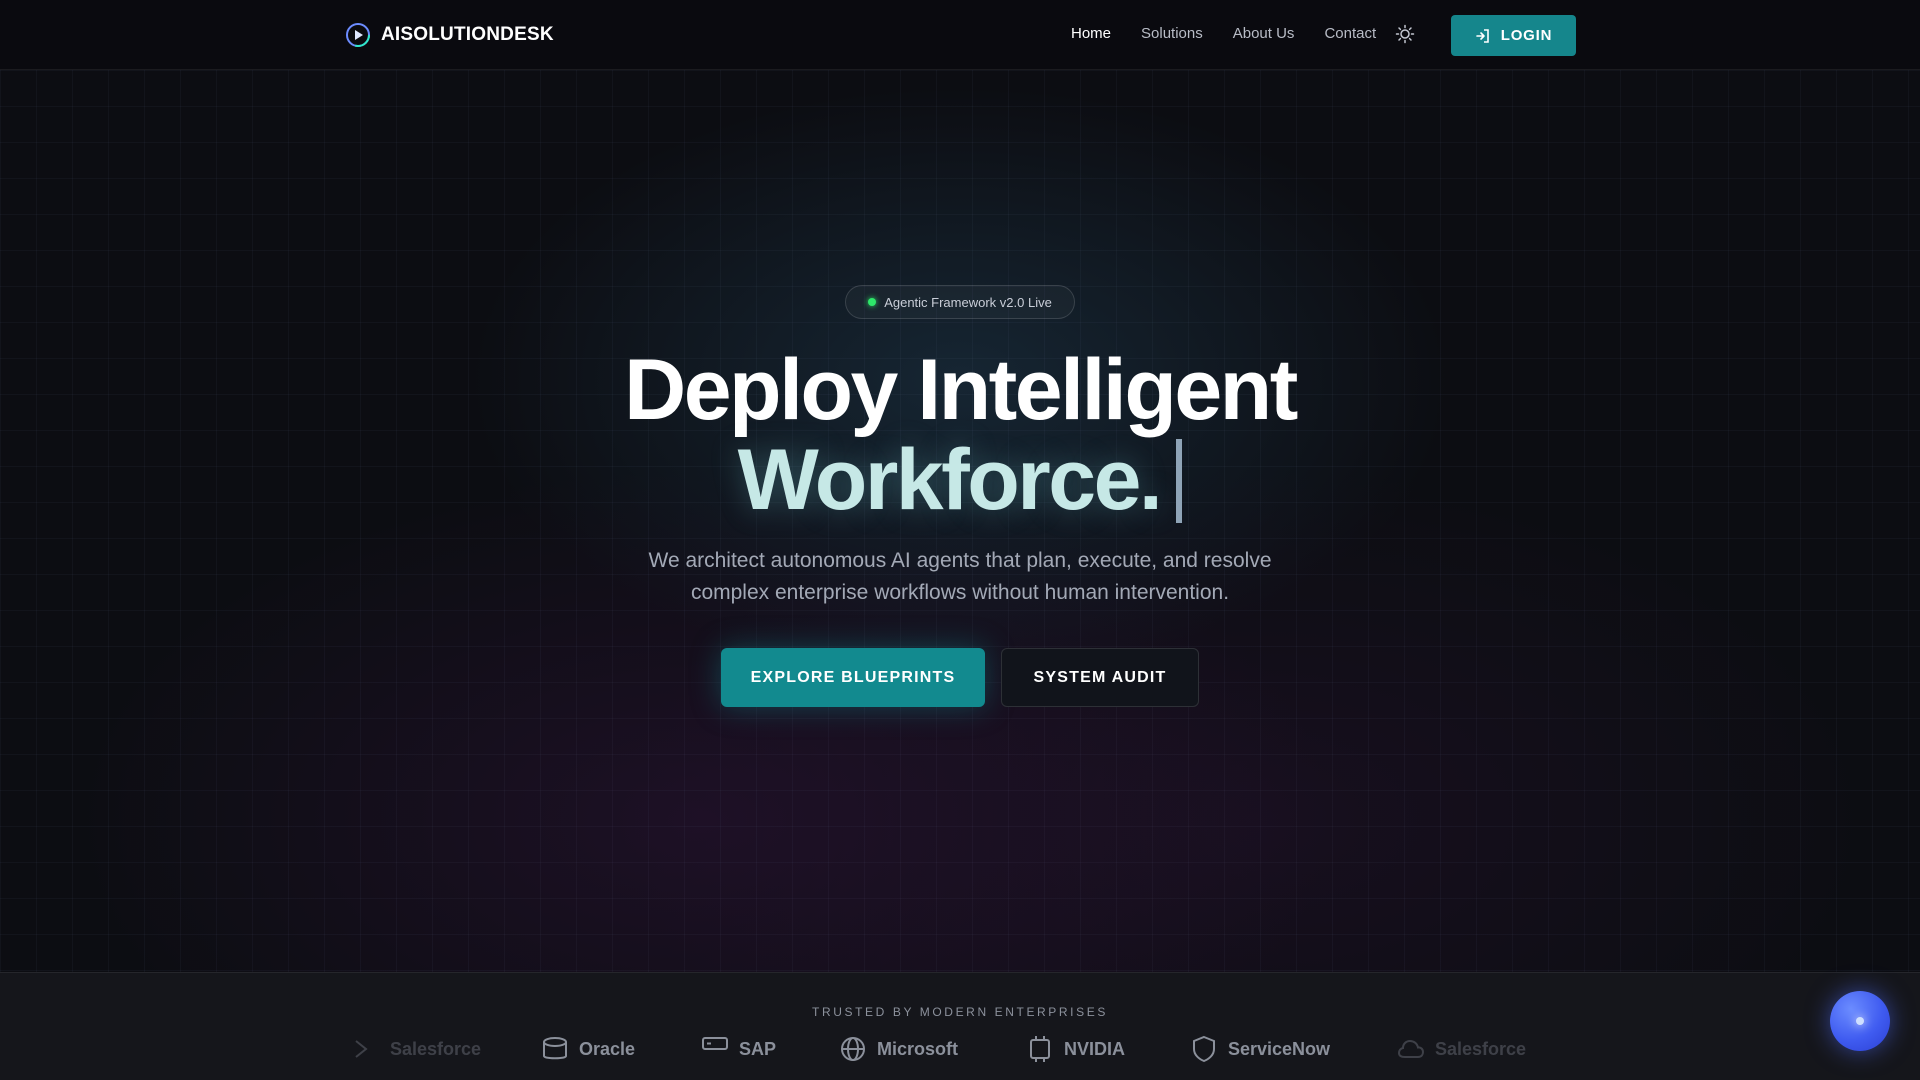  Describe the element at coordinates (1482, 35) in the screenshot. I see `login-icon` at that location.